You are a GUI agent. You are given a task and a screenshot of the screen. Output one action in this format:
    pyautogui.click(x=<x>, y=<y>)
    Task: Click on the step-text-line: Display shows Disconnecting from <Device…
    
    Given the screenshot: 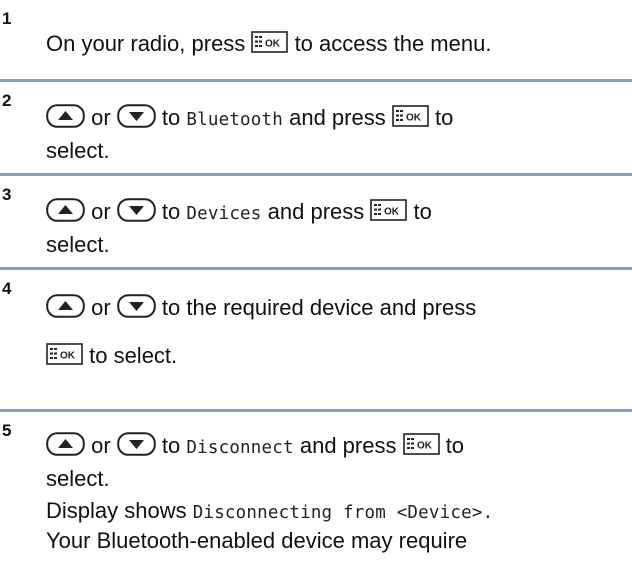 What is the action you would take?
    pyautogui.click(x=269, y=512)
    